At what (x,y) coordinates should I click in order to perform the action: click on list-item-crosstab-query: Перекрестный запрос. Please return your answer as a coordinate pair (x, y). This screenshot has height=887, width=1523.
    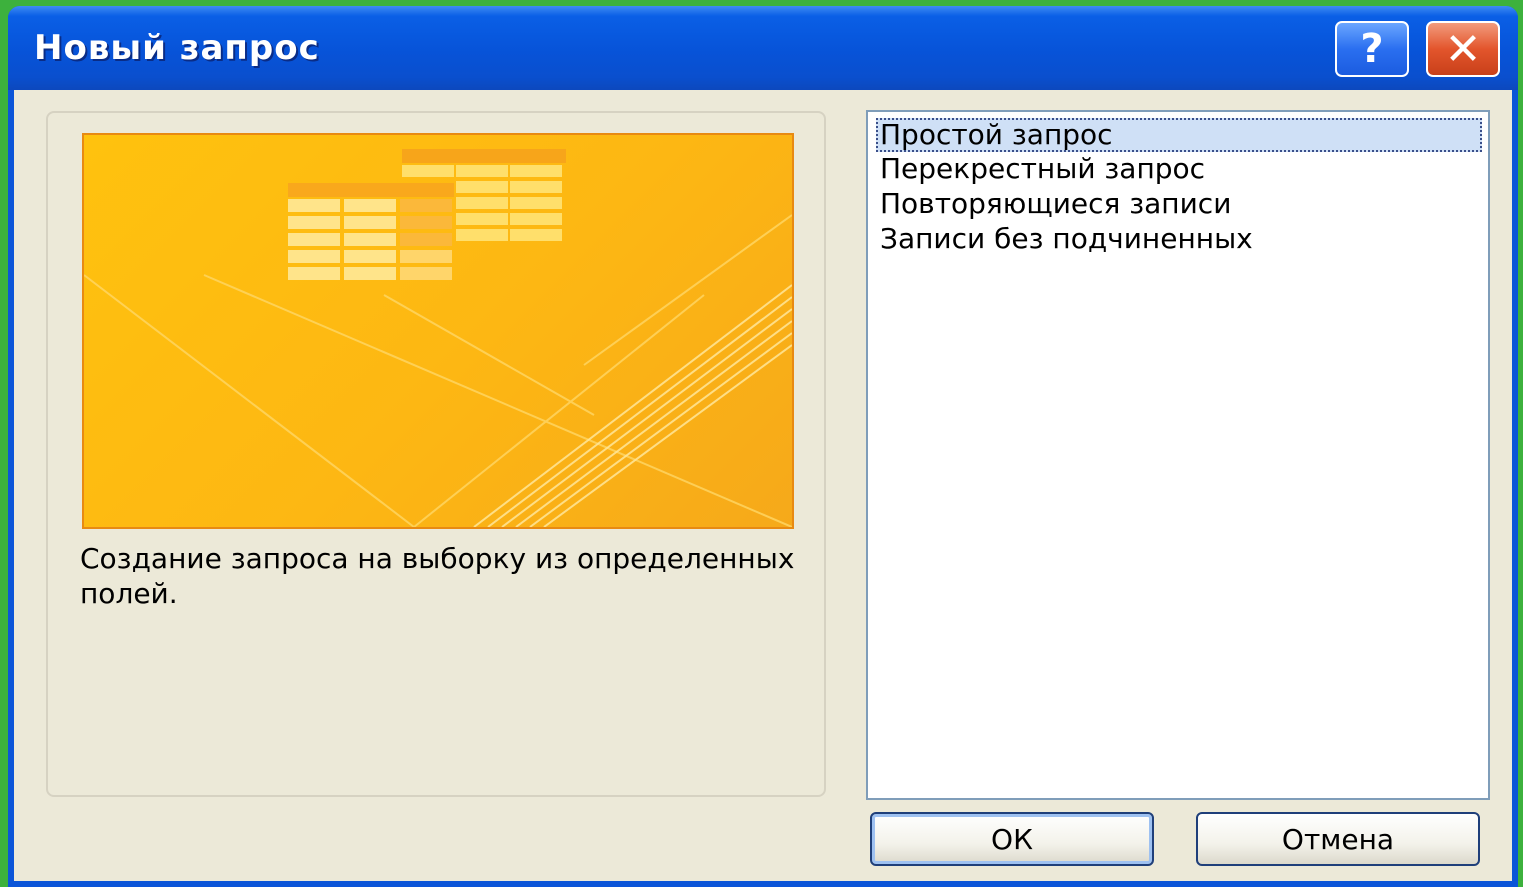
    Looking at the image, I should click on (1179, 169).